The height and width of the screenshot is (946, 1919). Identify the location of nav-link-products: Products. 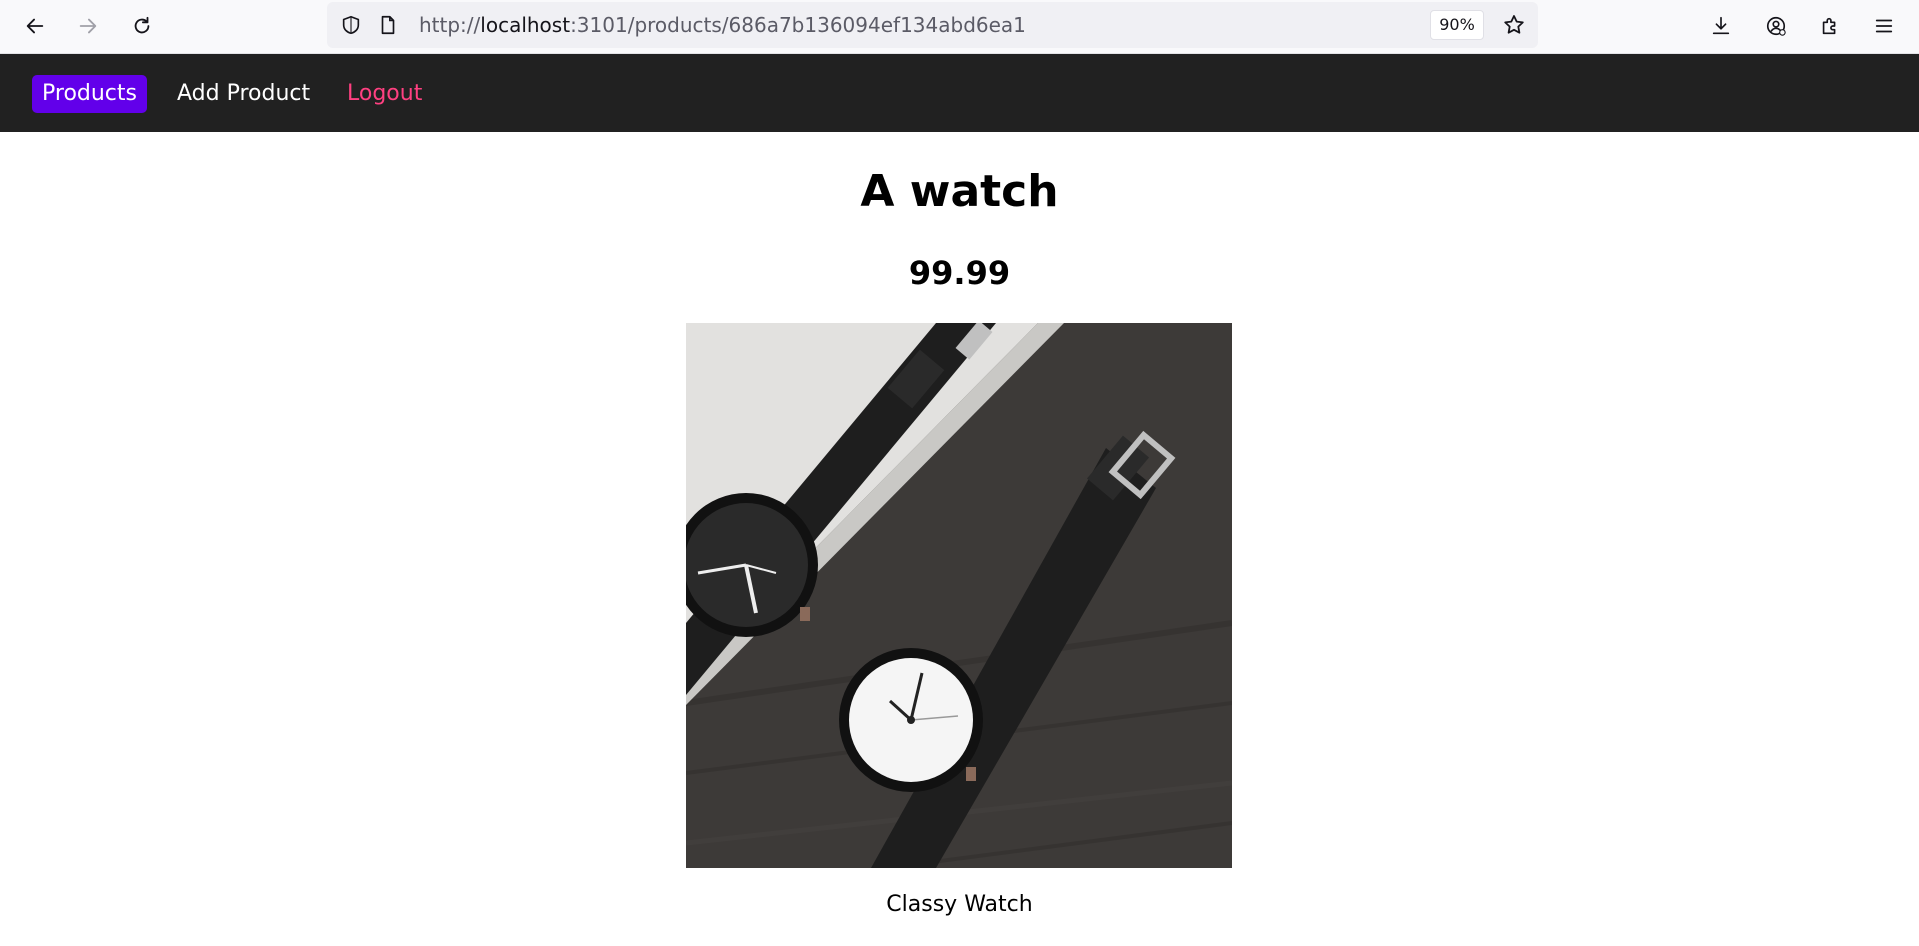
(89, 94).